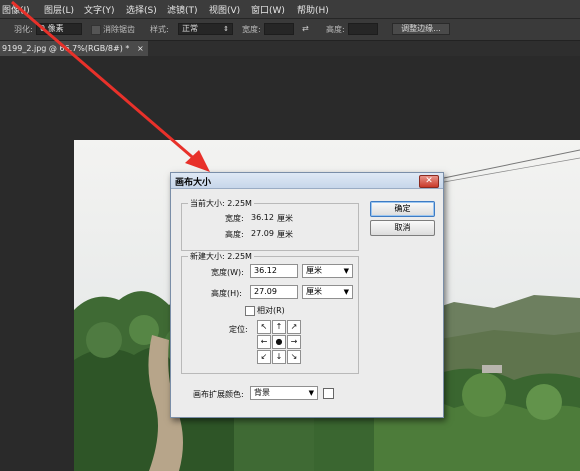  I want to click on current-height-unit: 厘米, so click(285, 234).